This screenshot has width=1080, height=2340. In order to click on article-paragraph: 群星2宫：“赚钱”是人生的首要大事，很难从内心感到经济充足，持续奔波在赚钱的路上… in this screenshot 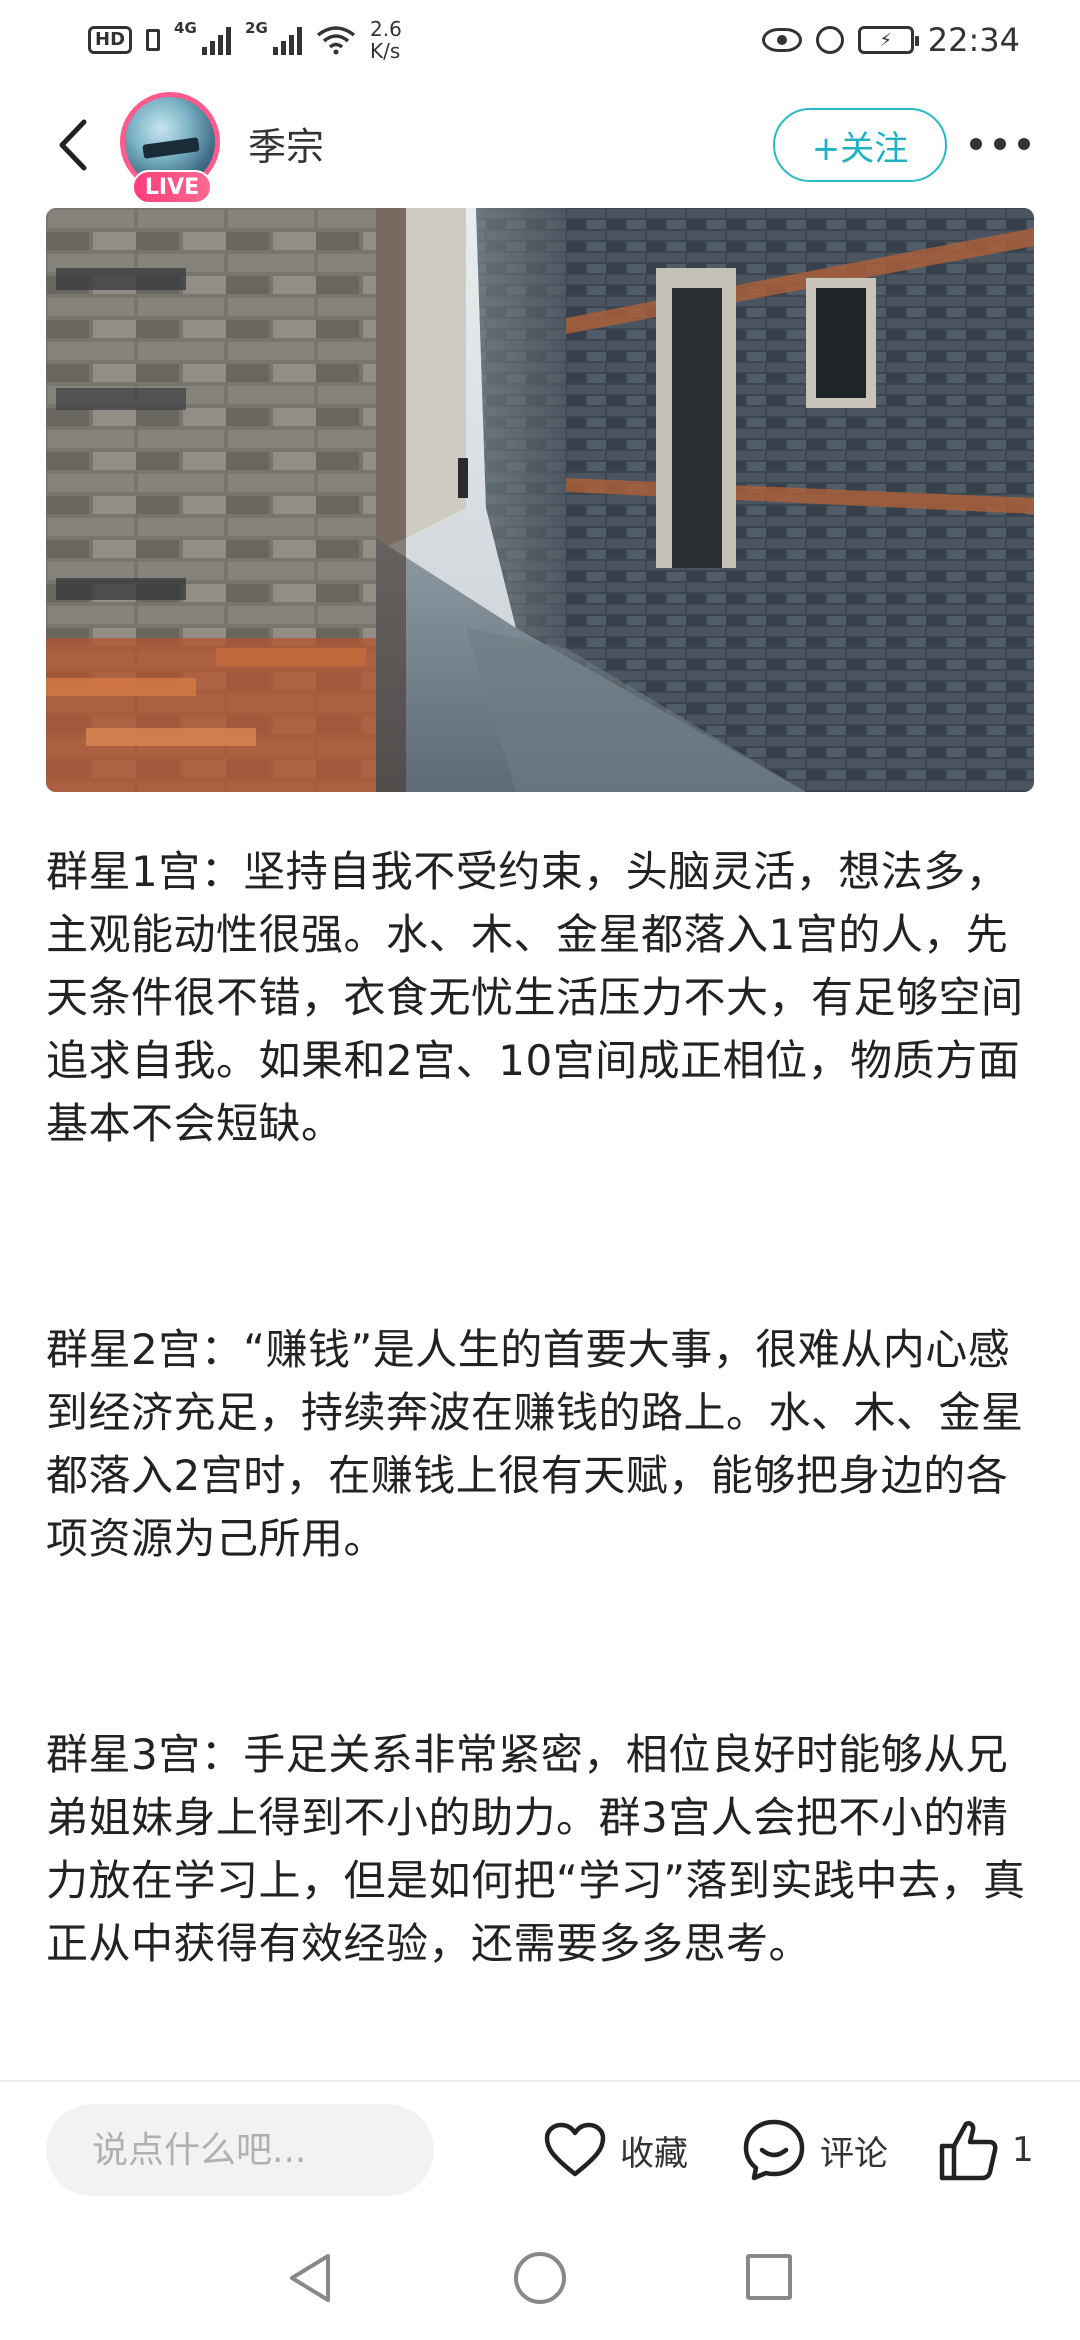, I will do `click(535, 1444)`.